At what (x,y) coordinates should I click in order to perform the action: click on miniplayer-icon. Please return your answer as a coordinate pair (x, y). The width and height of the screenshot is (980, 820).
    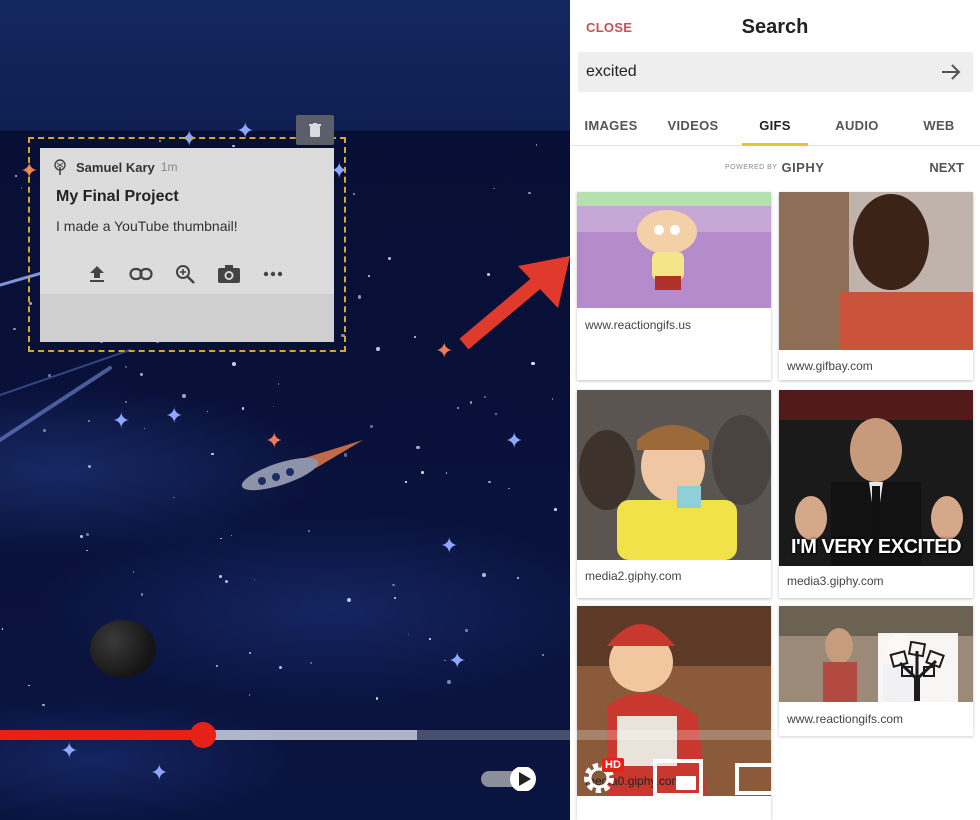
    Looking at the image, I should click on (678, 778).